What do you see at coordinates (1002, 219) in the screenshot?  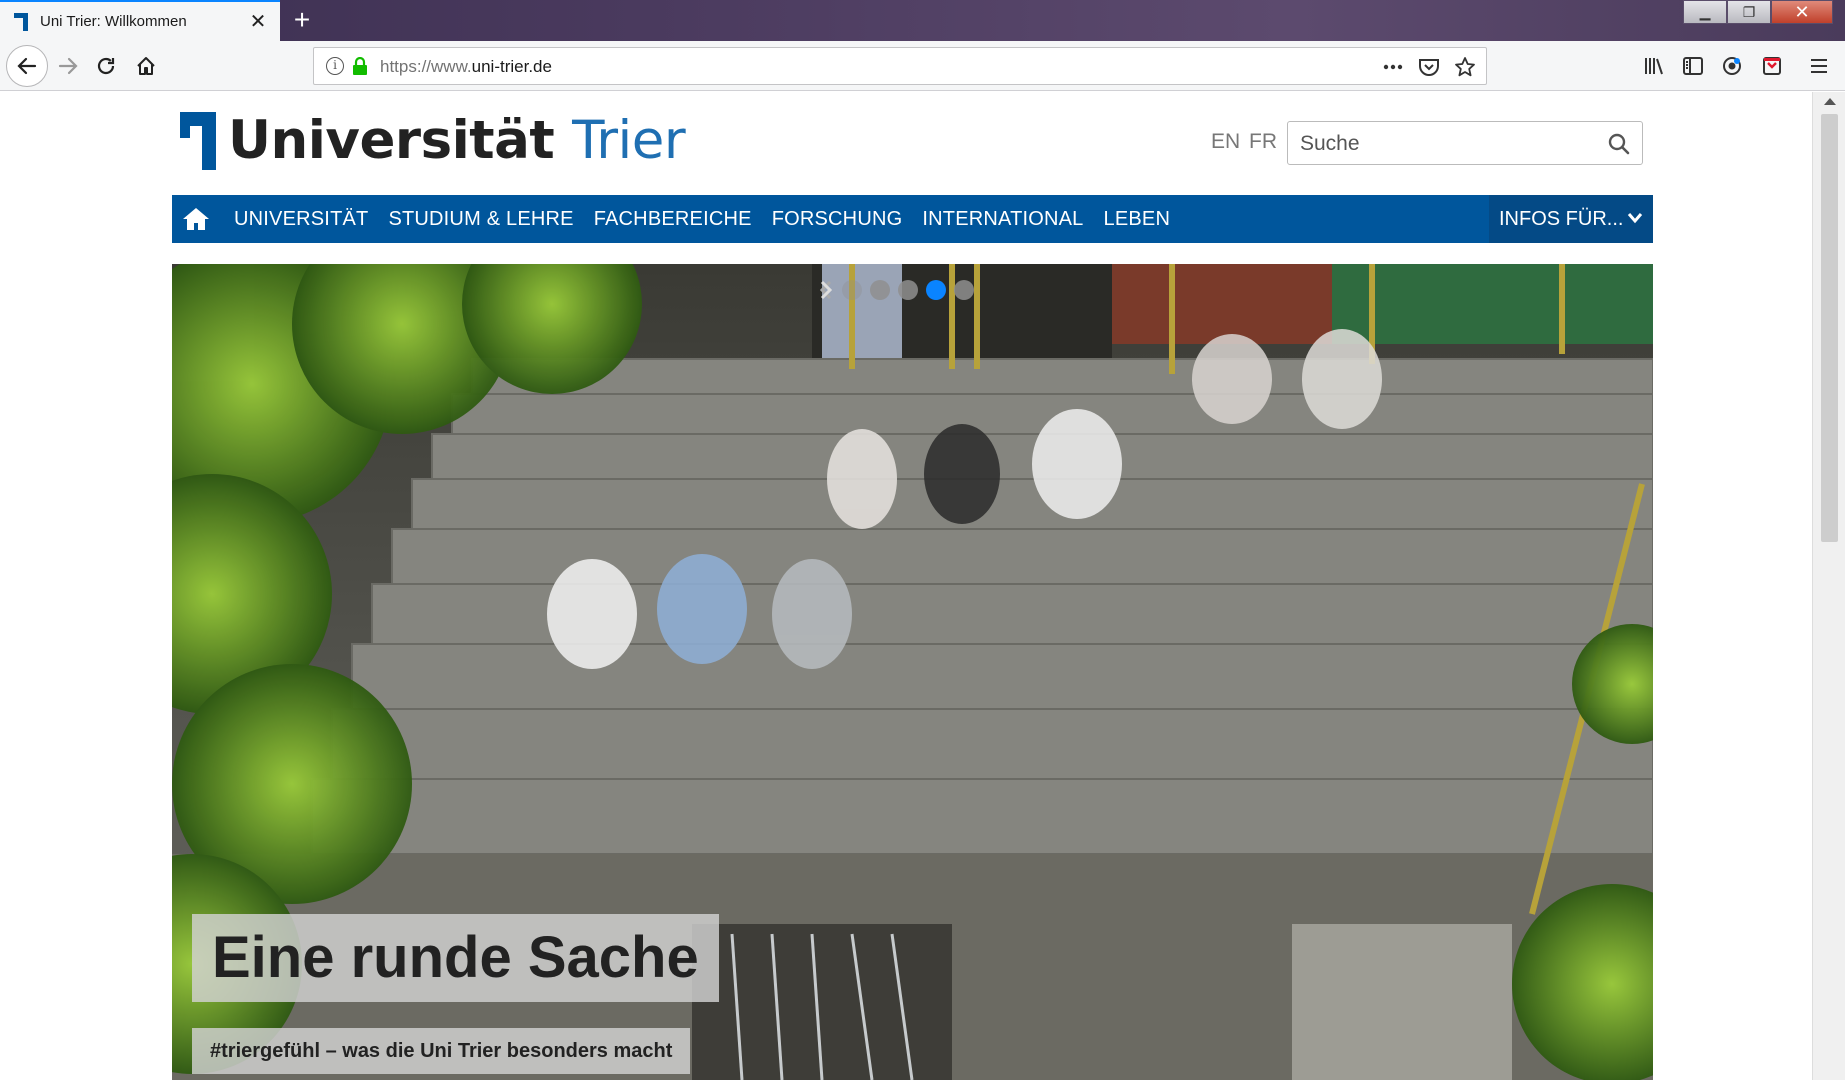 I see `nav-item-international: INTERNATIONAL` at bounding box center [1002, 219].